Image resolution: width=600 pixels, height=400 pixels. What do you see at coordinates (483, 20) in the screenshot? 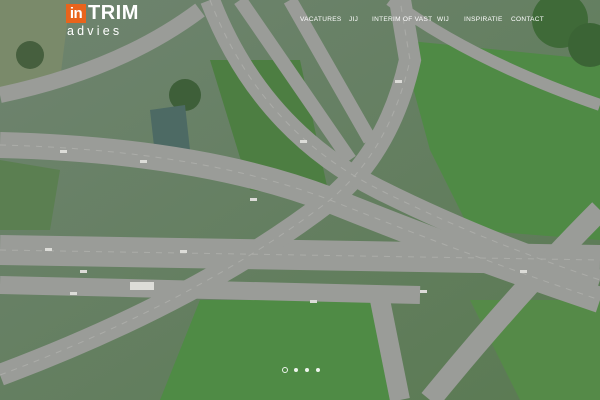
I see `nav-item-inspiratie: INSPIRATIE` at bounding box center [483, 20].